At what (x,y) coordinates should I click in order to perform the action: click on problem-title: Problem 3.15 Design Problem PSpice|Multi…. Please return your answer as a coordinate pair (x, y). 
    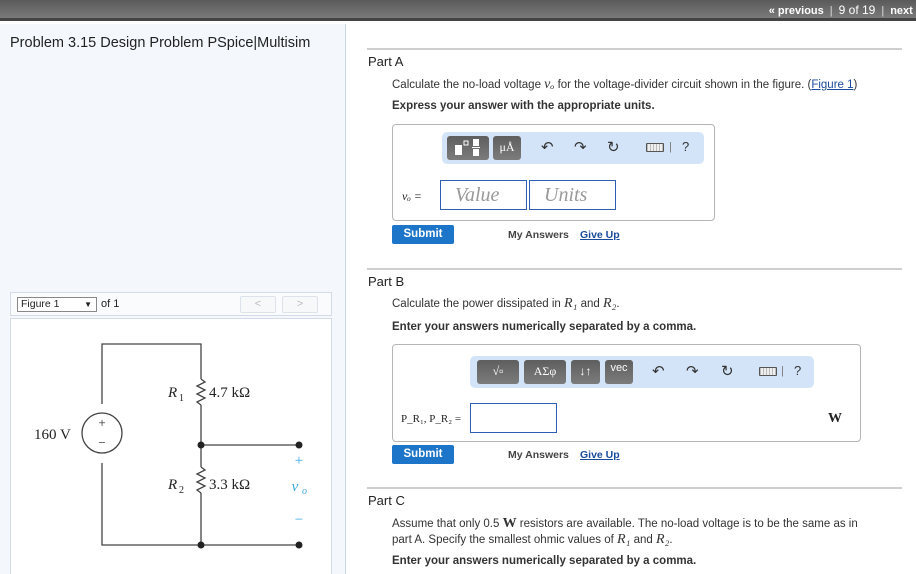
    Looking at the image, I should click on (160, 43).